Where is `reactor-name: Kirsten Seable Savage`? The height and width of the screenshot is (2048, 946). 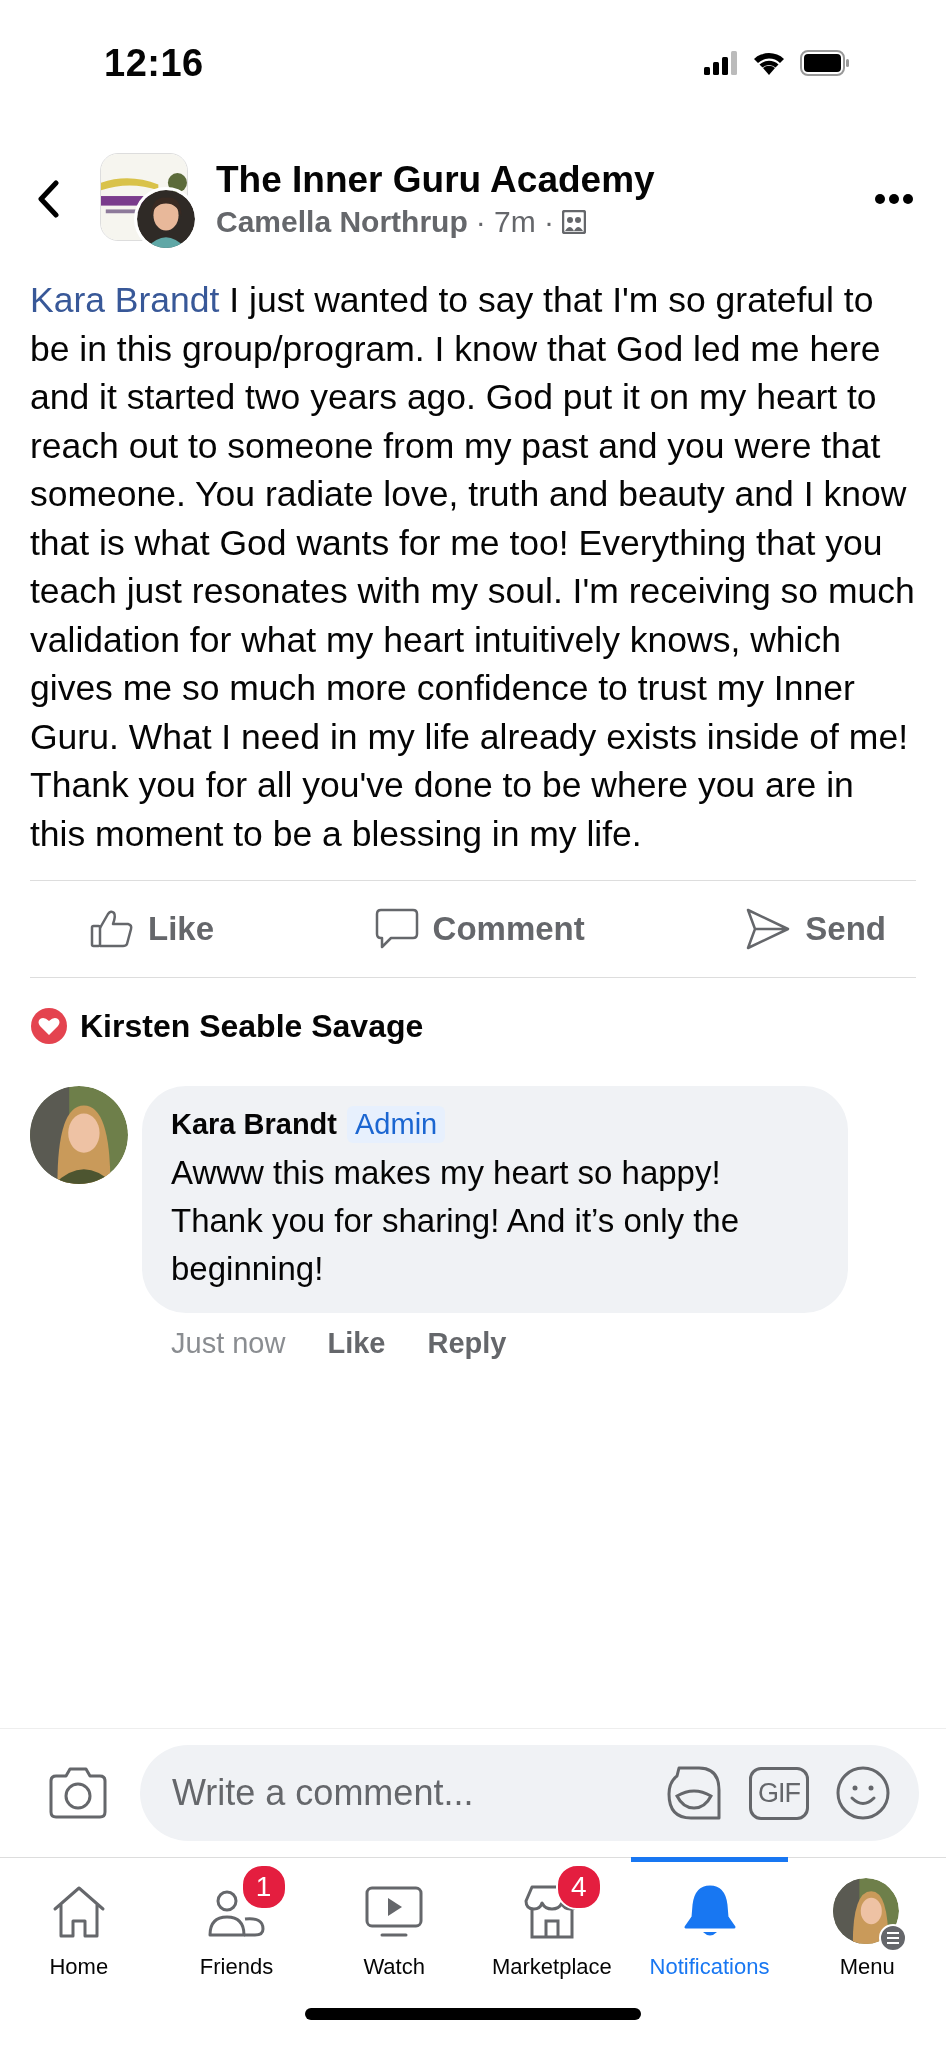
reactor-name: Kirsten Seable Savage is located at coordinates (252, 1026).